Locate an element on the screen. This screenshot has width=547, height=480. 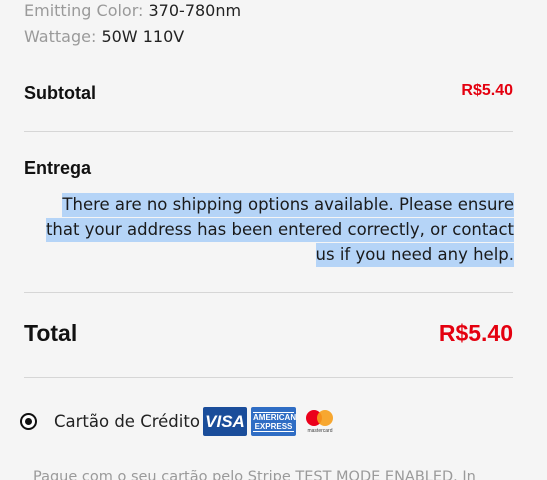
subtotal-value: R$5.40 is located at coordinates (487, 90).